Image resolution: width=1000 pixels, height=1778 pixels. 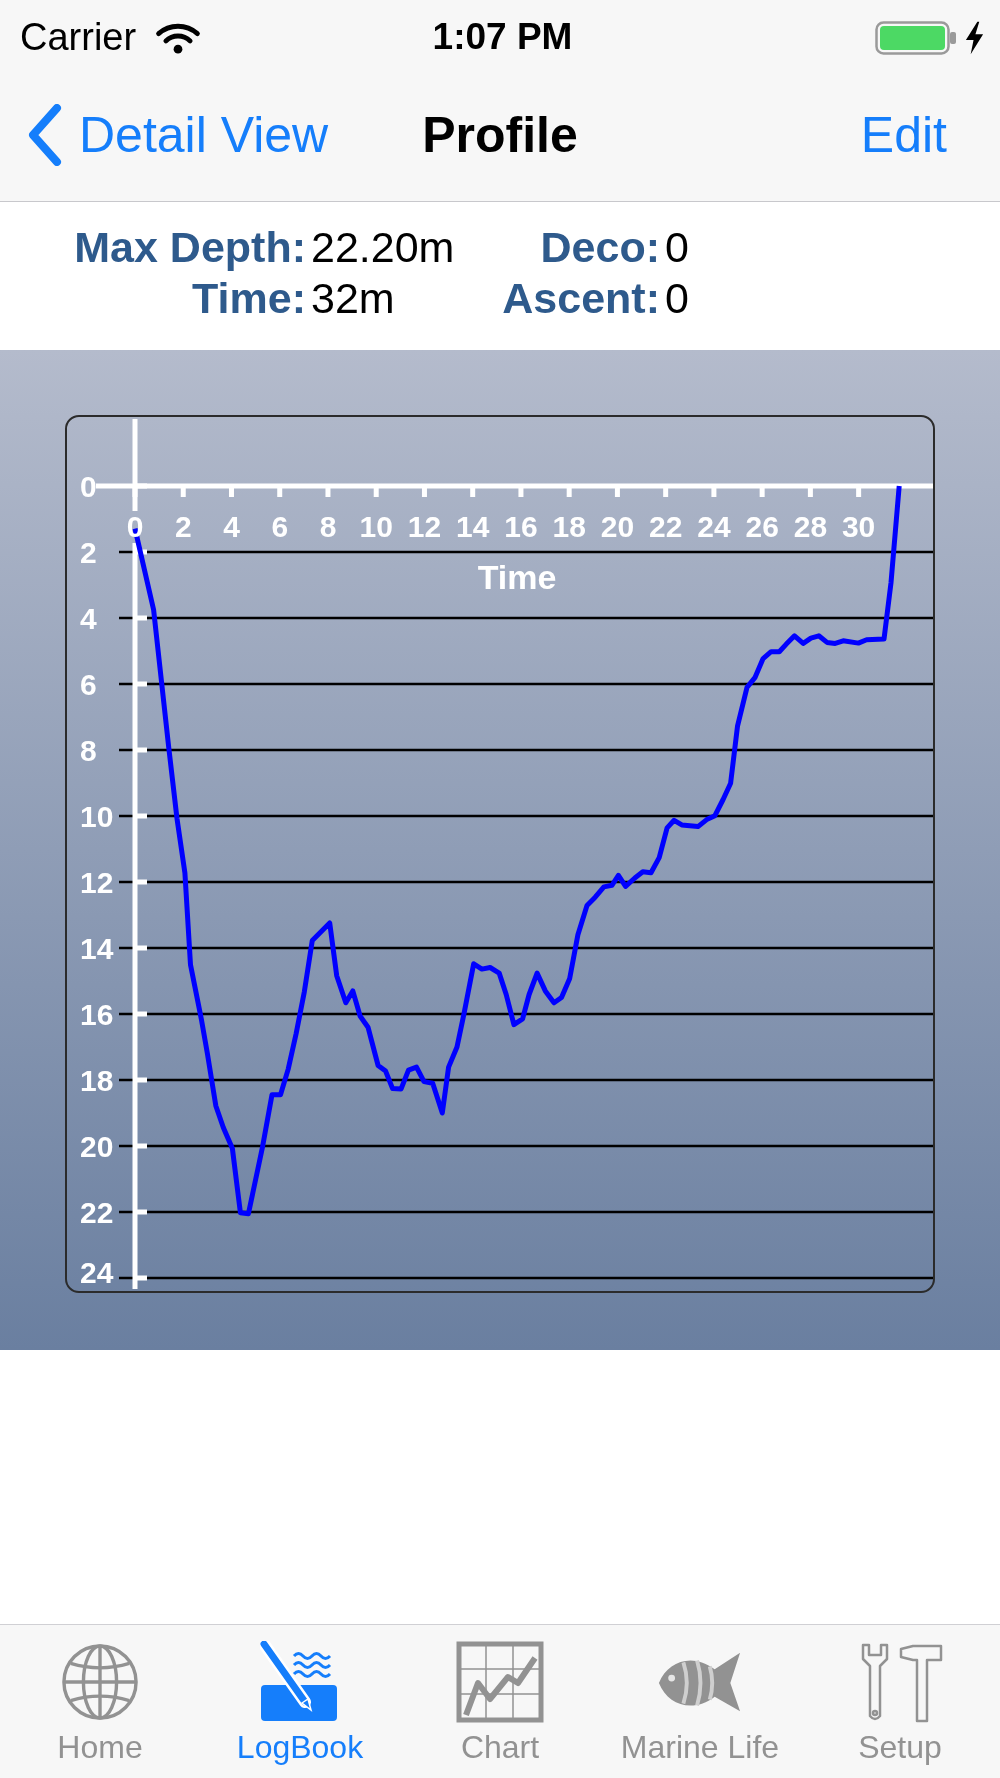 I want to click on status-time: 1:07 PM, so click(x=502, y=37).